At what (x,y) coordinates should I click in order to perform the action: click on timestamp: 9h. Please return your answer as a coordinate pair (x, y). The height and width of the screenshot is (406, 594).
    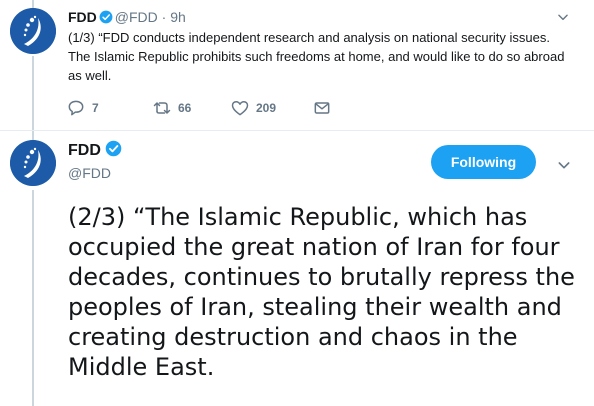
    Looking at the image, I should click on (178, 17).